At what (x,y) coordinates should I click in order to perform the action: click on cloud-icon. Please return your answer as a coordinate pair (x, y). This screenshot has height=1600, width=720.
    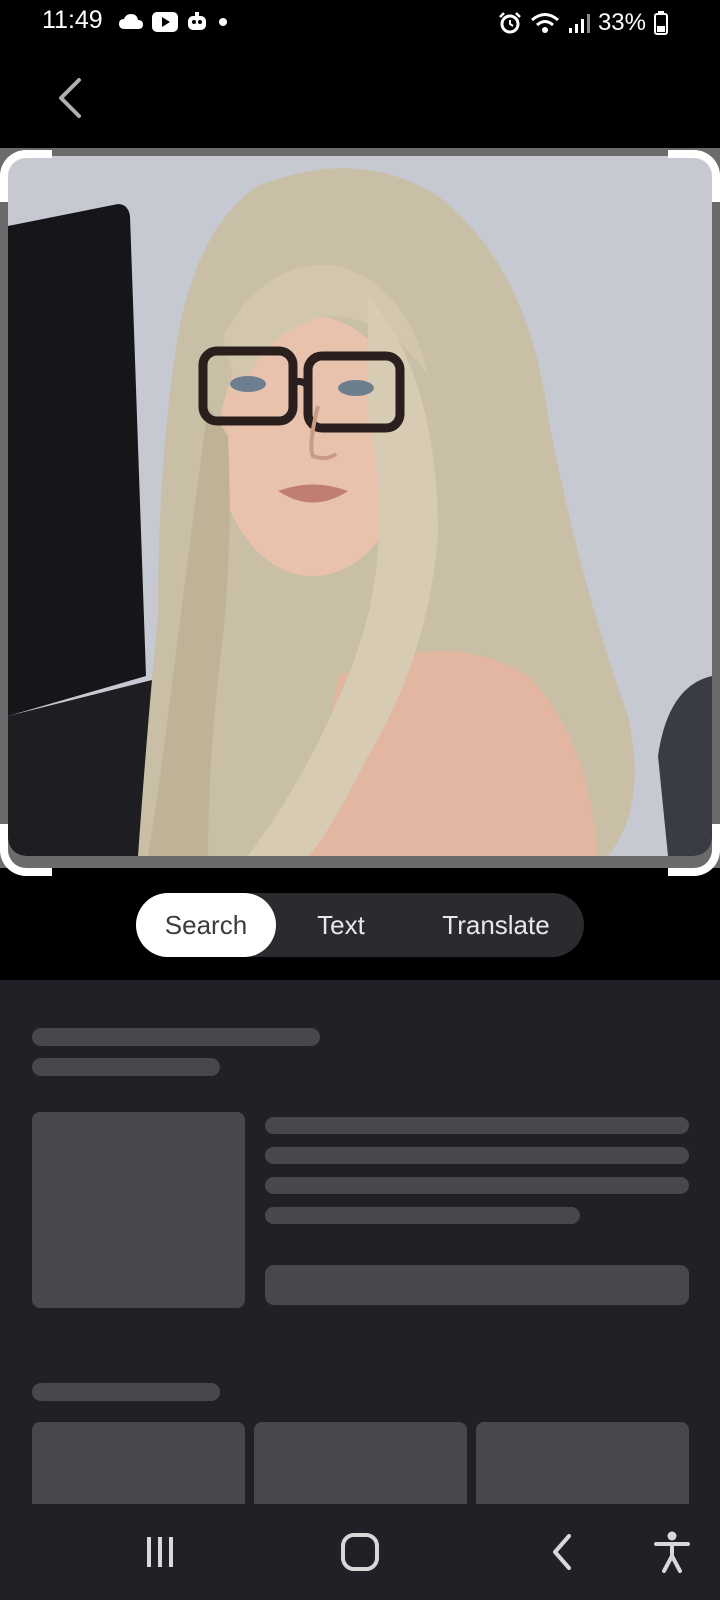
    Looking at the image, I should click on (131, 21).